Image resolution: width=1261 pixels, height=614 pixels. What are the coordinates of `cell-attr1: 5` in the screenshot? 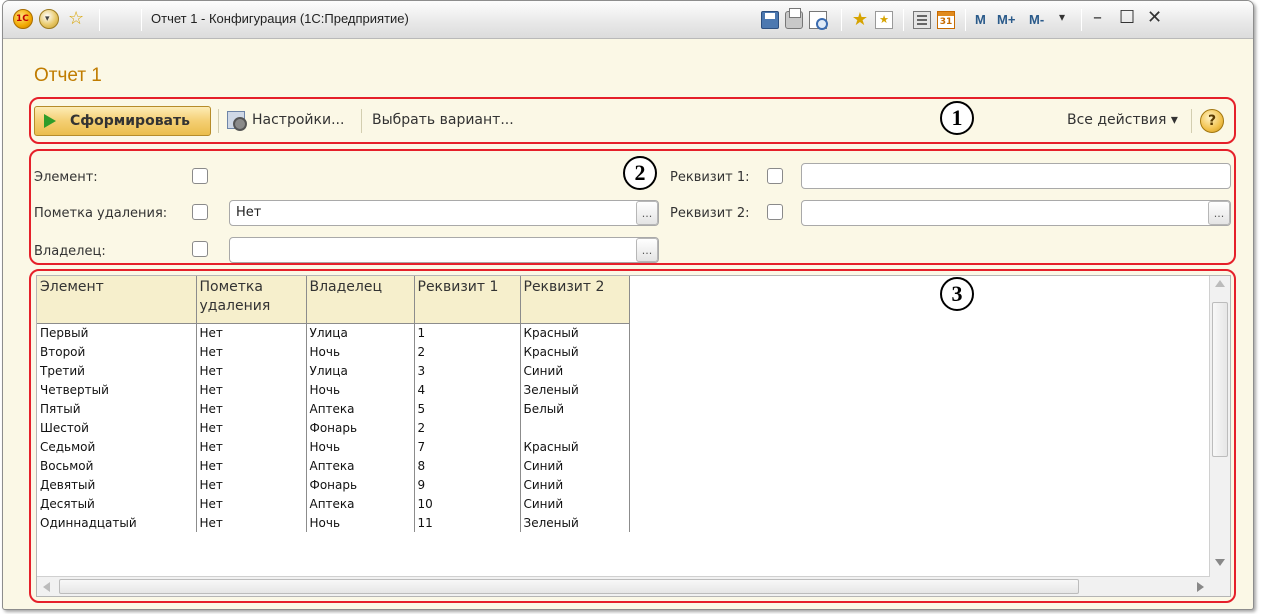 It's located at (467, 408).